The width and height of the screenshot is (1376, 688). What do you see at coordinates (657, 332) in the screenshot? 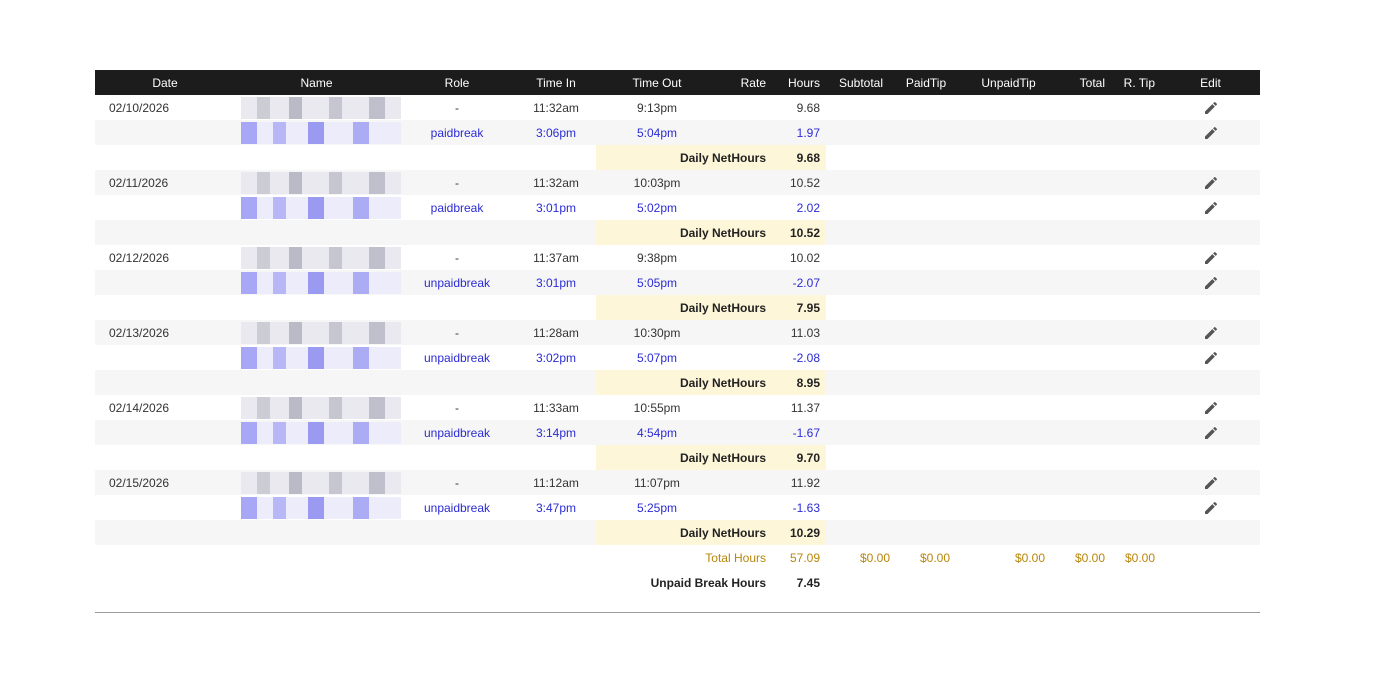
I see `time-out-cell: 10:30pm` at bounding box center [657, 332].